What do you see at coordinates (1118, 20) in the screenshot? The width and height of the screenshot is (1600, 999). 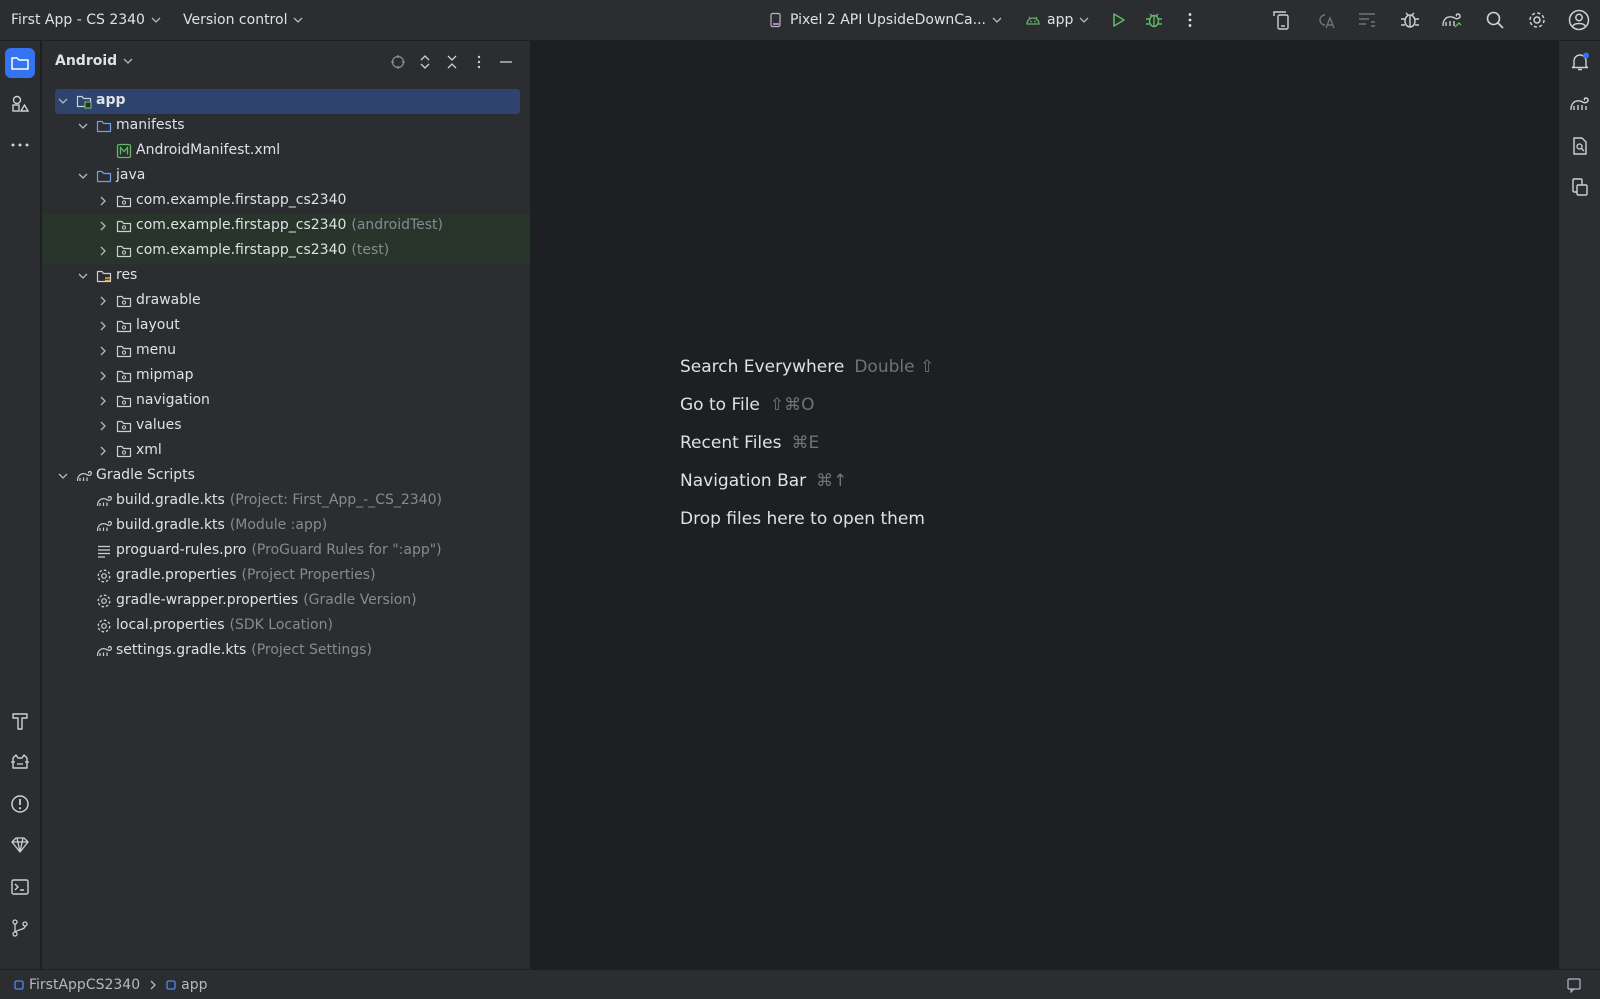 I see `run-icon` at bounding box center [1118, 20].